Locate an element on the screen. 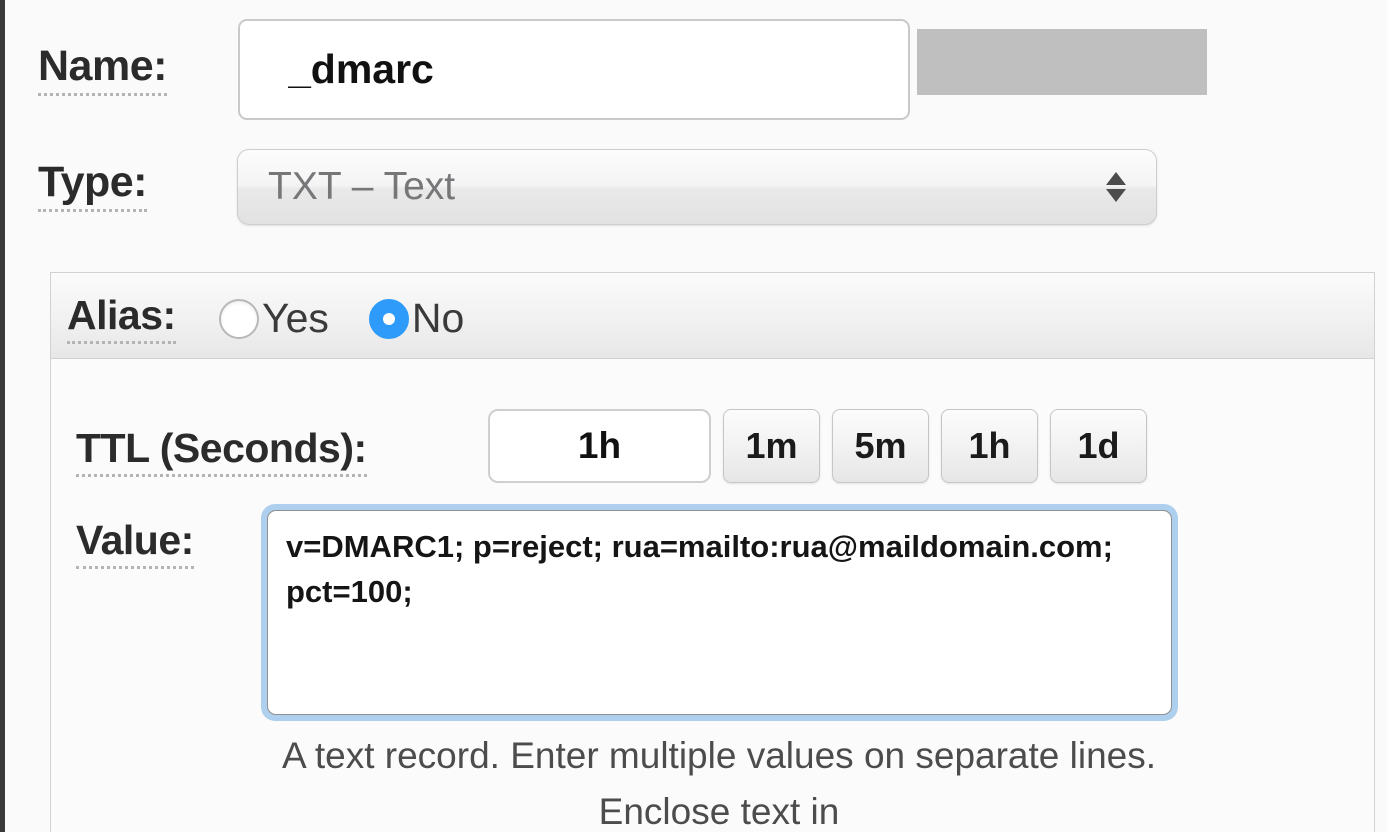 The image size is (1387, 832). alias-label: Alias: is located at coordinates (121, 318).